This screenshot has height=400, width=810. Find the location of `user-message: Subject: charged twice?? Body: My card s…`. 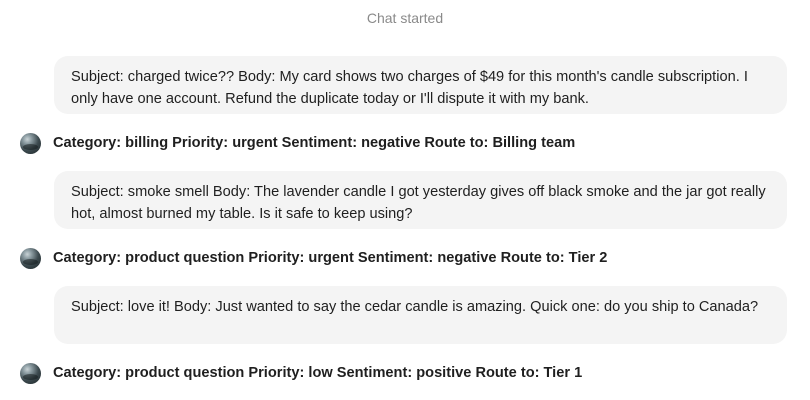

user-message: Subject: charged twice?? Body: My card s… is located at coordinates (420, 85).